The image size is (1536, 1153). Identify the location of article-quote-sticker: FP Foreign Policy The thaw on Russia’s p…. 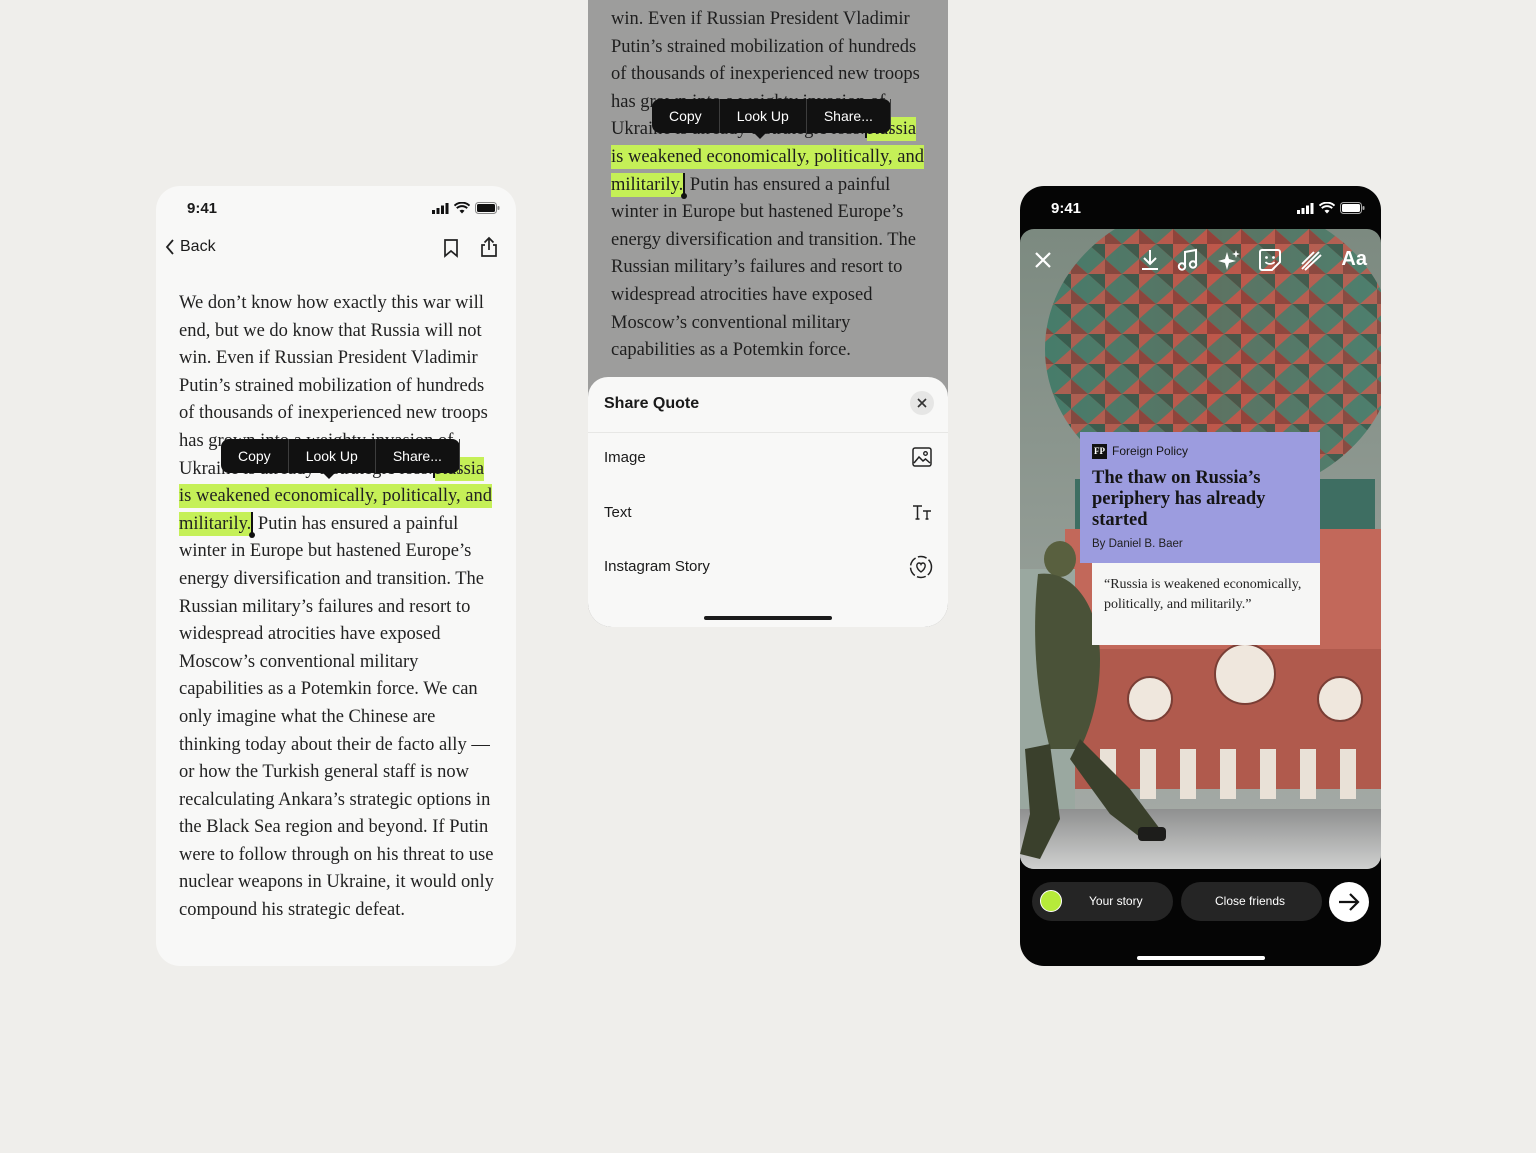
(1200, 538).